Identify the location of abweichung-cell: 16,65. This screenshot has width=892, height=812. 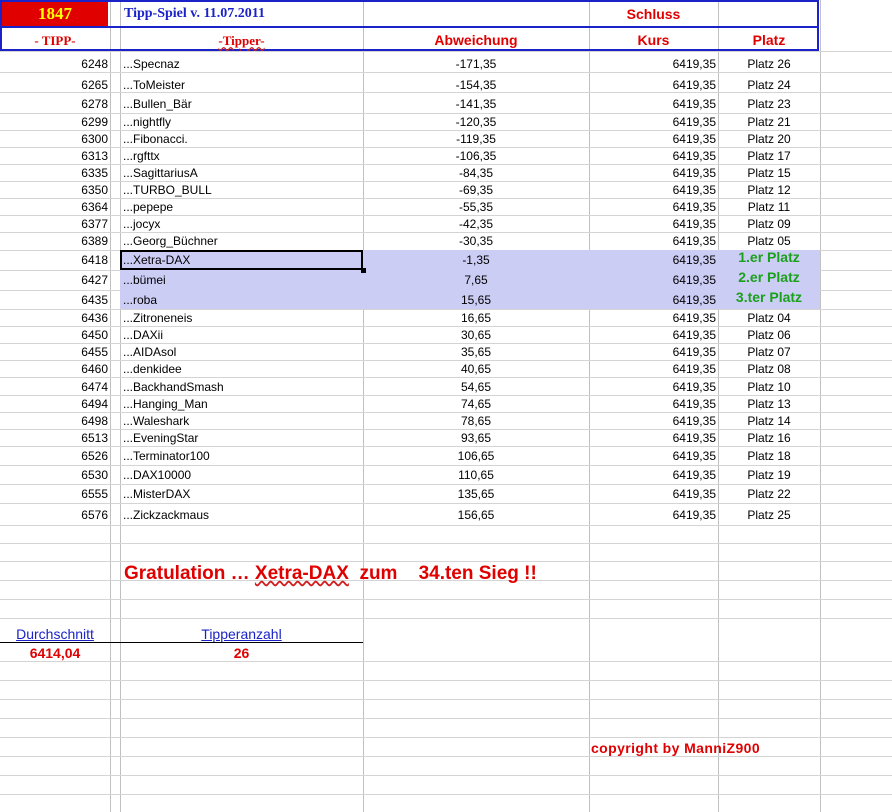
(476, 318).